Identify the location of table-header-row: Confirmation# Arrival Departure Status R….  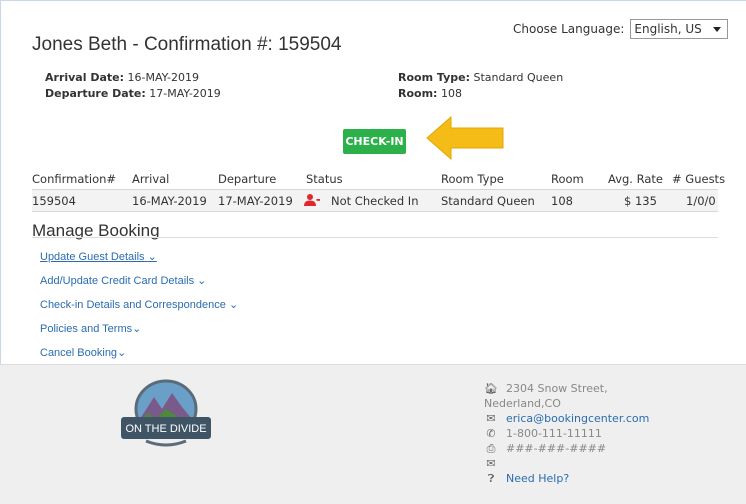
(378, 179).